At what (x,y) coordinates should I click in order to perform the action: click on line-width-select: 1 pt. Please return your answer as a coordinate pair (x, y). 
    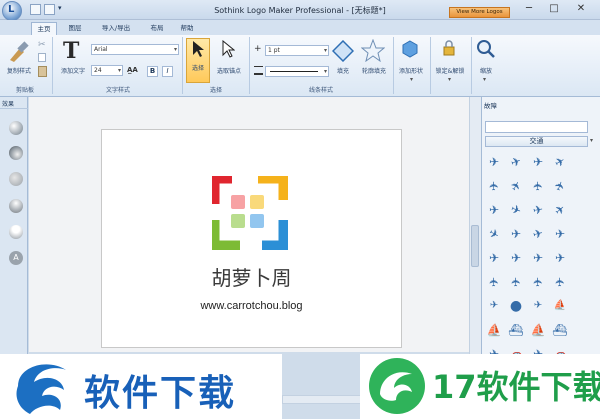
    Looking at the image, I should click on (297, 50).